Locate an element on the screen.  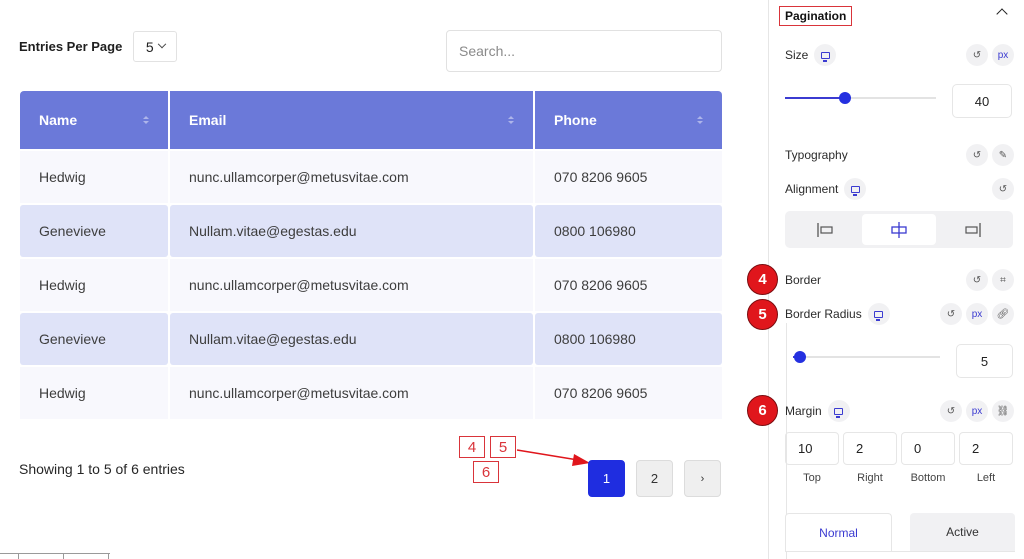
margin-left-label: Left is located at coordinates (986, 478).